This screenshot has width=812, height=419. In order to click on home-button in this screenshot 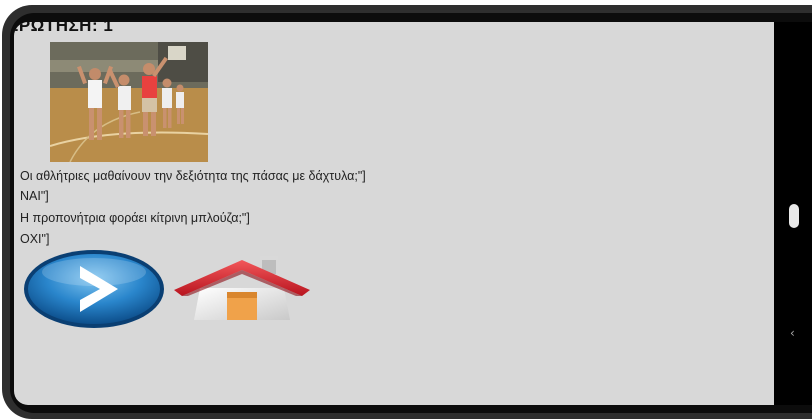, I will do `click(242, 289)`.